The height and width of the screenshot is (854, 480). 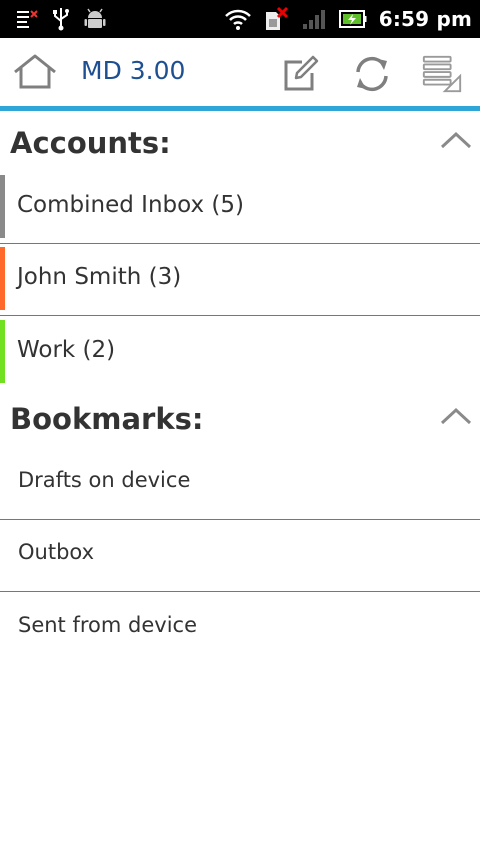 What do you see at coordinates (90, 143) in the screenshot?
I see `accounts-header: Accounts:` at bounding box center [90, 143].